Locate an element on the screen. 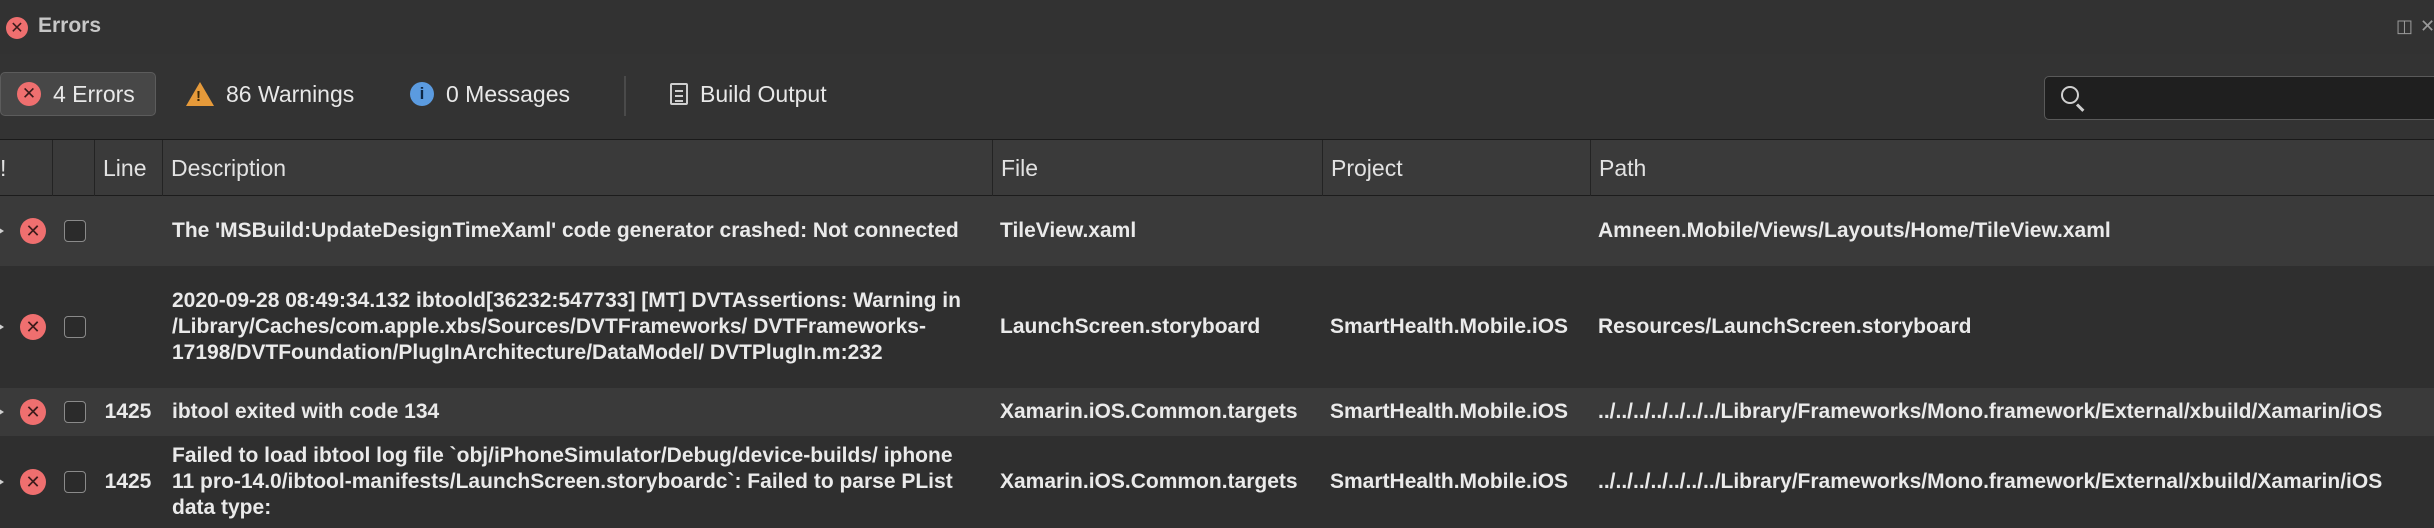 Image resolution: width=2434 pixels, height=528 pixels. errors-filter-label: 4 Errors is located at coordinates (94, 93).